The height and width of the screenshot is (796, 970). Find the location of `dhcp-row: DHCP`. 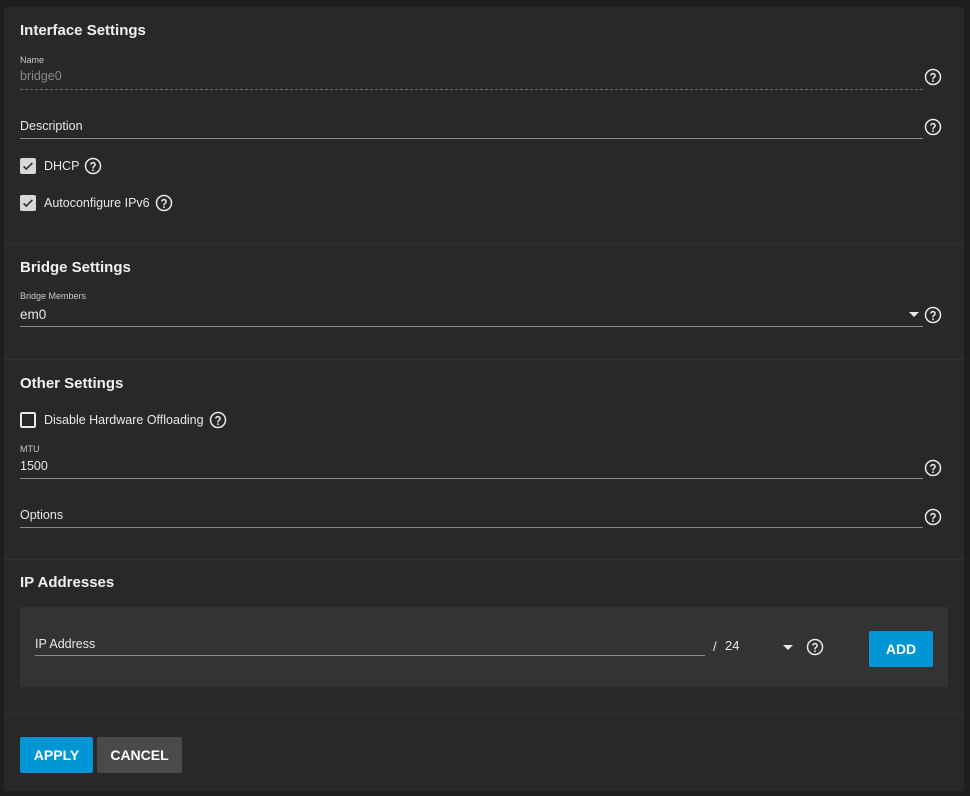

dhcp-row: DHCP is located at coordinates (61, 166).